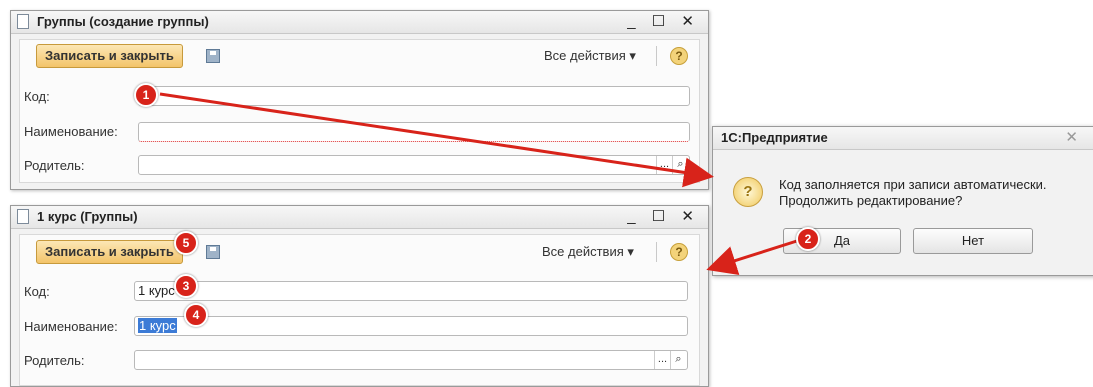  What do you see at coordinates (748, 192) in the screenshot?
I see `question-icon: ?` at bounding box center [748, 192].